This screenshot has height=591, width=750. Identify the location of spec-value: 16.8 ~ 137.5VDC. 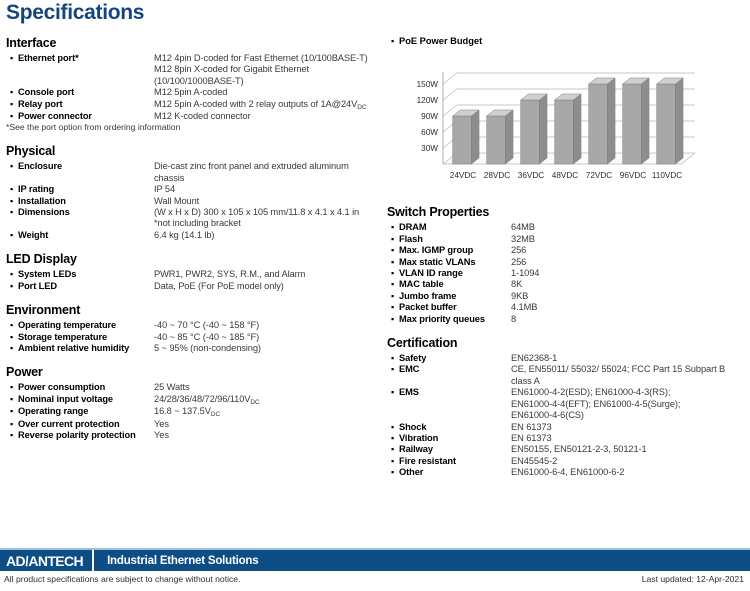
(187, 412).